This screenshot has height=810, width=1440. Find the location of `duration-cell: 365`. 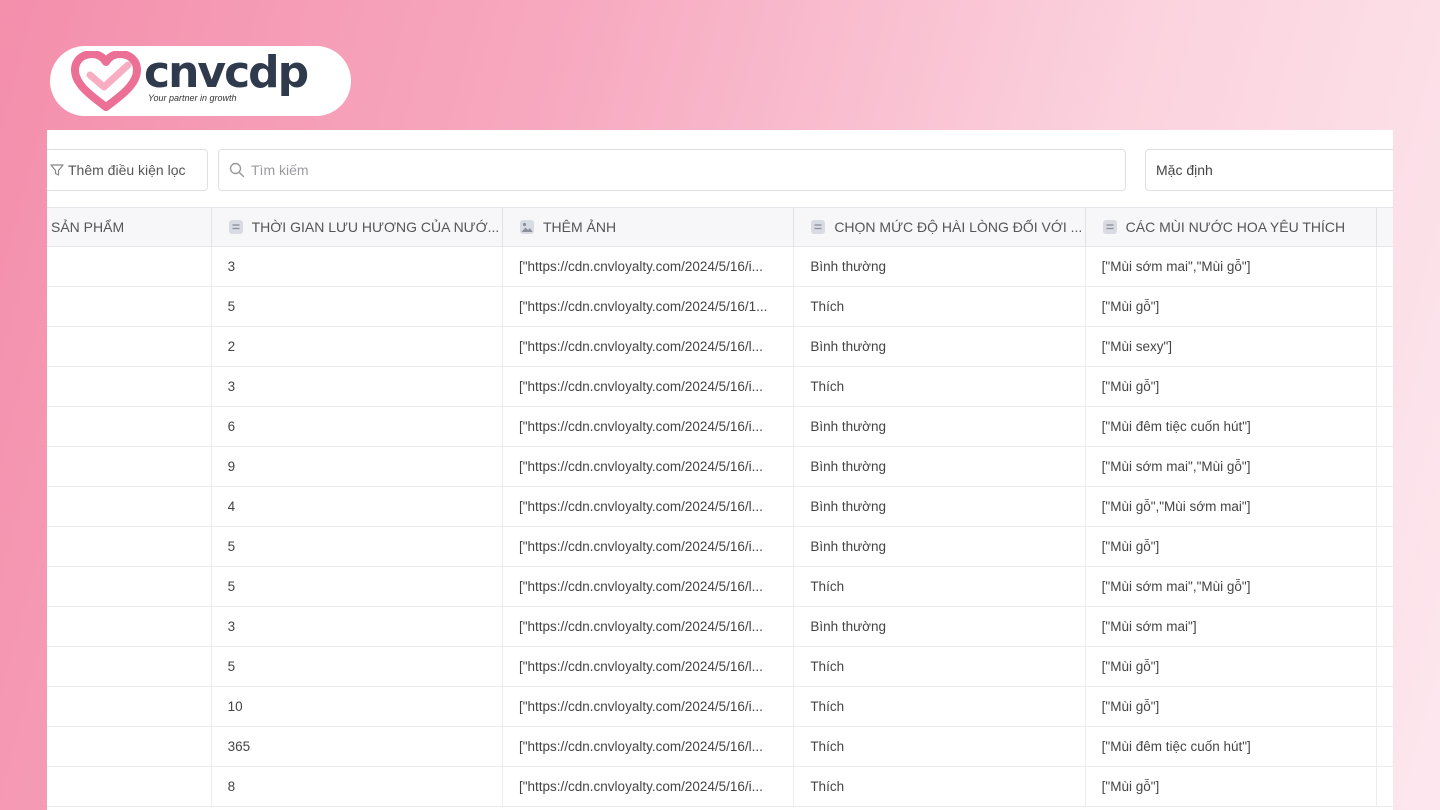

duration-cell: 365 is located at coordinates (357, 746).